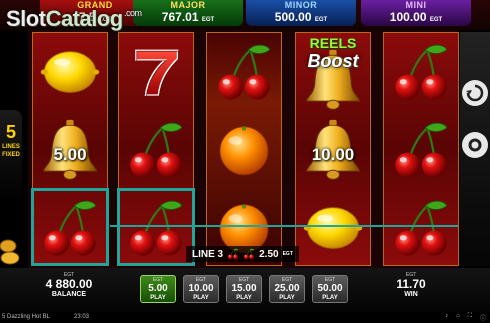 The height and width of the screenshot is (323, 490). I want to click on bet-button-3: EGT 15.00 PLAY, so click(244, 289).